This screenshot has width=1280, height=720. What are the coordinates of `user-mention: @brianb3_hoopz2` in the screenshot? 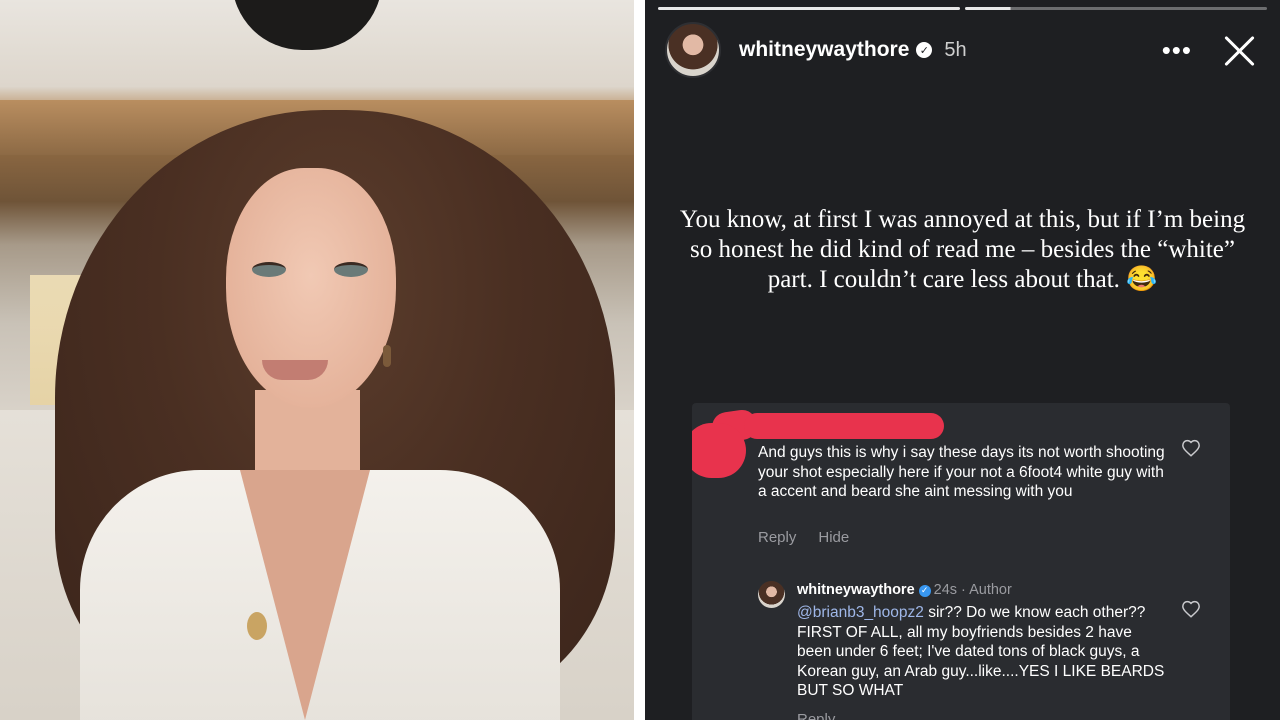 It's located at (860, 612).